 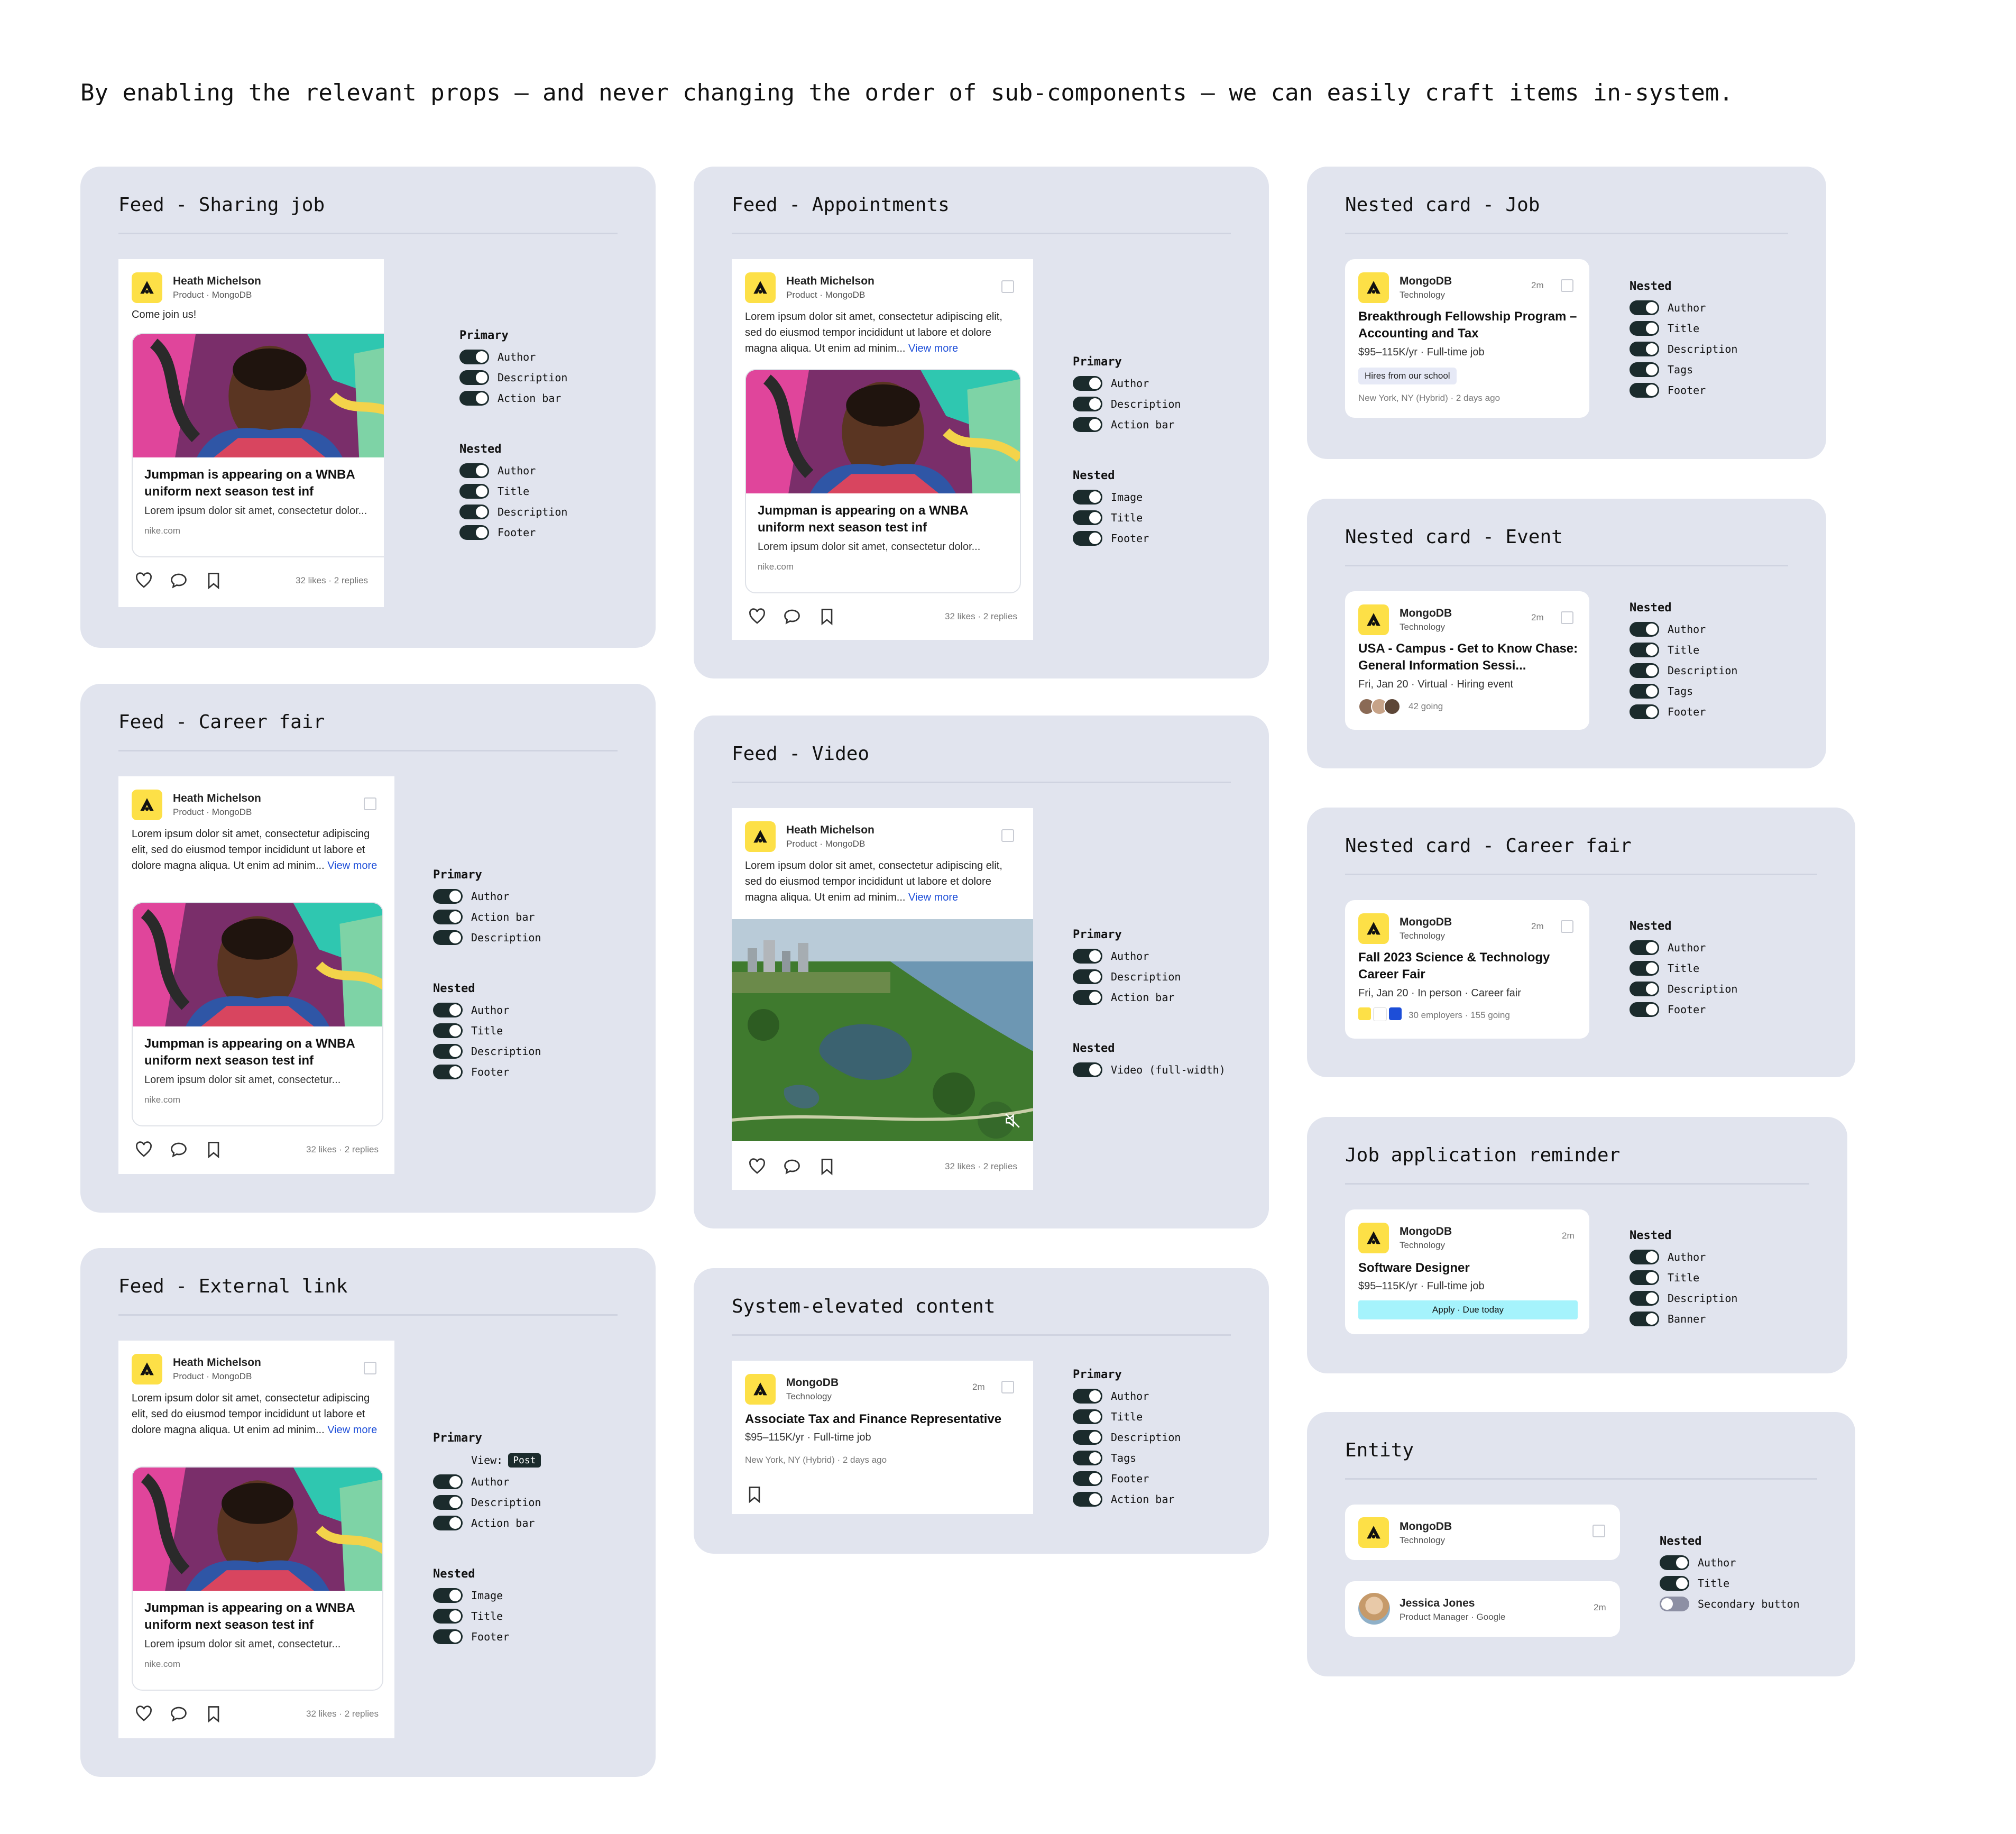 What do you see at coordinates (1469, 1268) in the screenshot?
I see `job-title: Software Designer` at bounding box center [1469, 1268].